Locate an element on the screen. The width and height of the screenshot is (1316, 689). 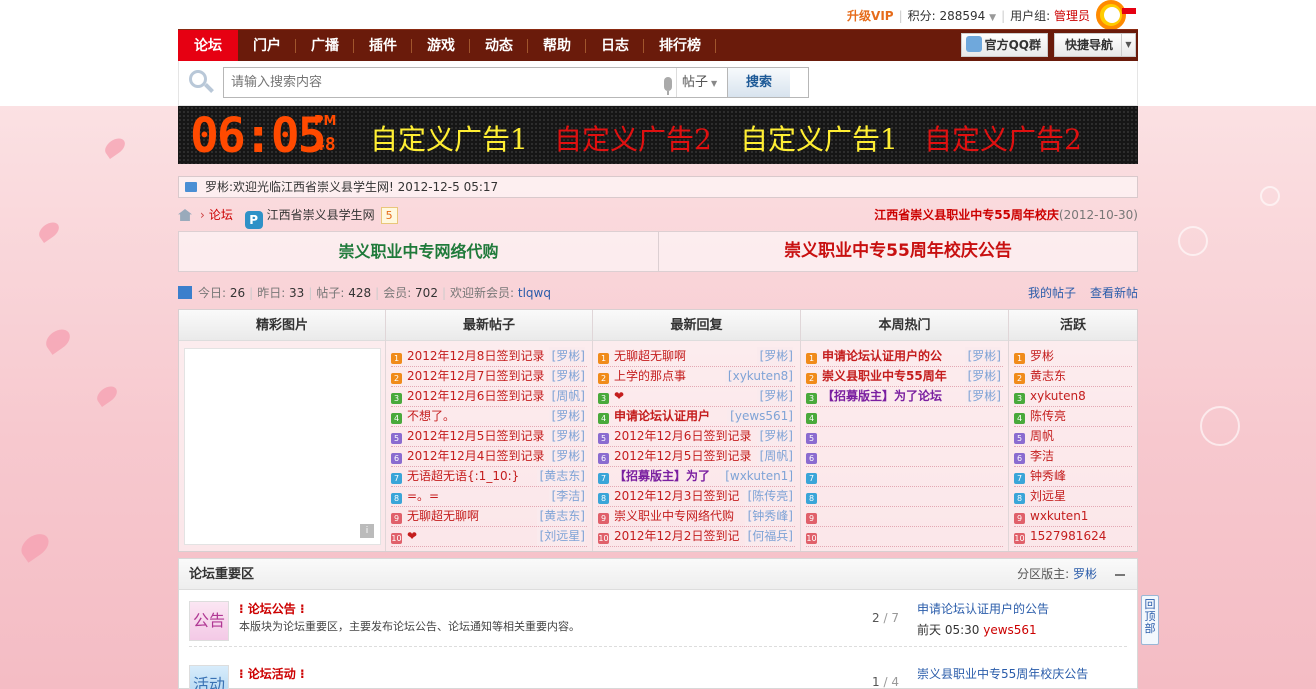
news-link: 江西省崇义县职业中专55周年校庆 is located at coordinates (966, 215).